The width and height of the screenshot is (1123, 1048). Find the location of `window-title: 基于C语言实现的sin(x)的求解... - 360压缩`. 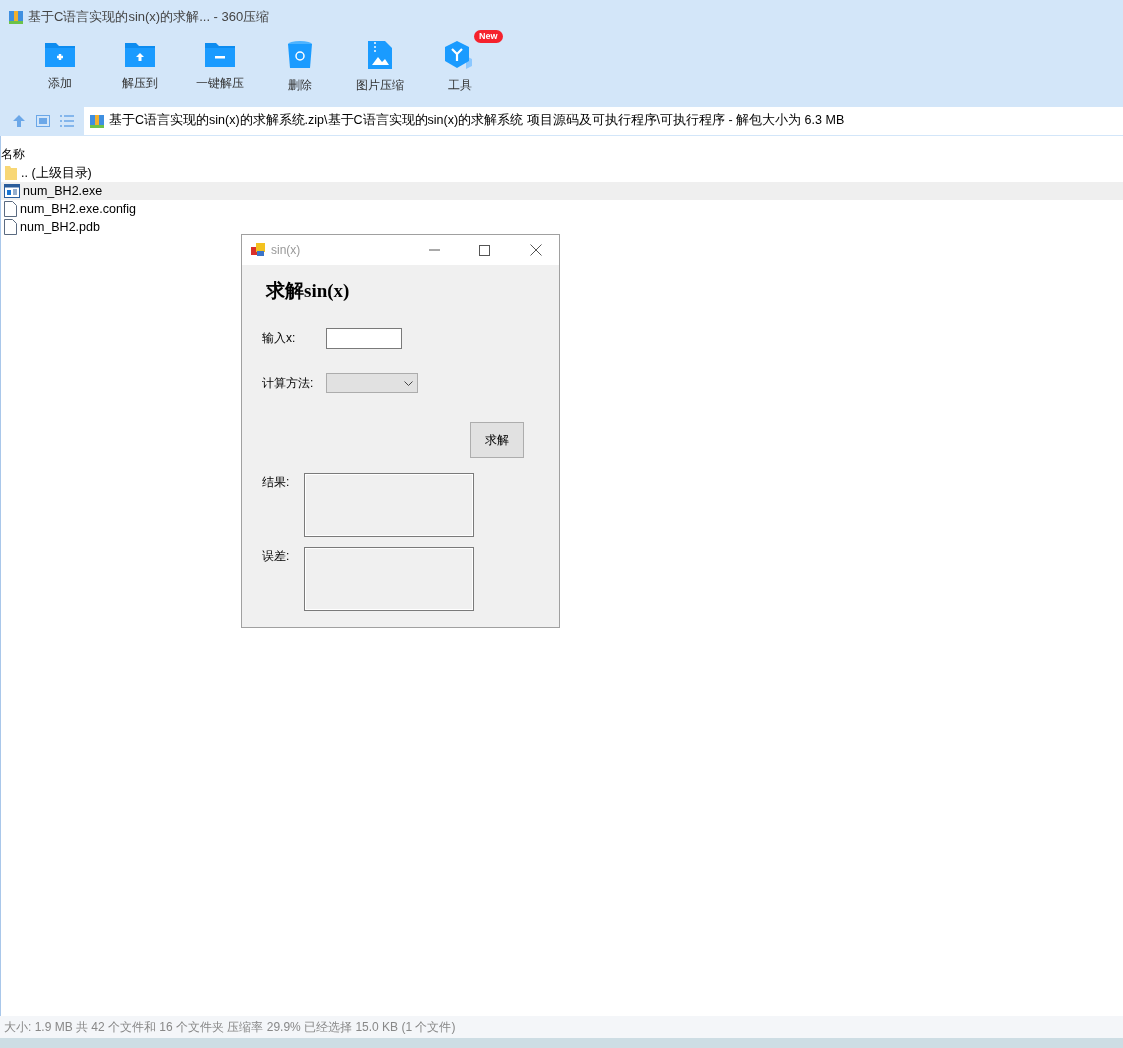

window-title: 基于C语言实现的sin(x)的求解... - 360压缩 is located at coordinates (149, 17).